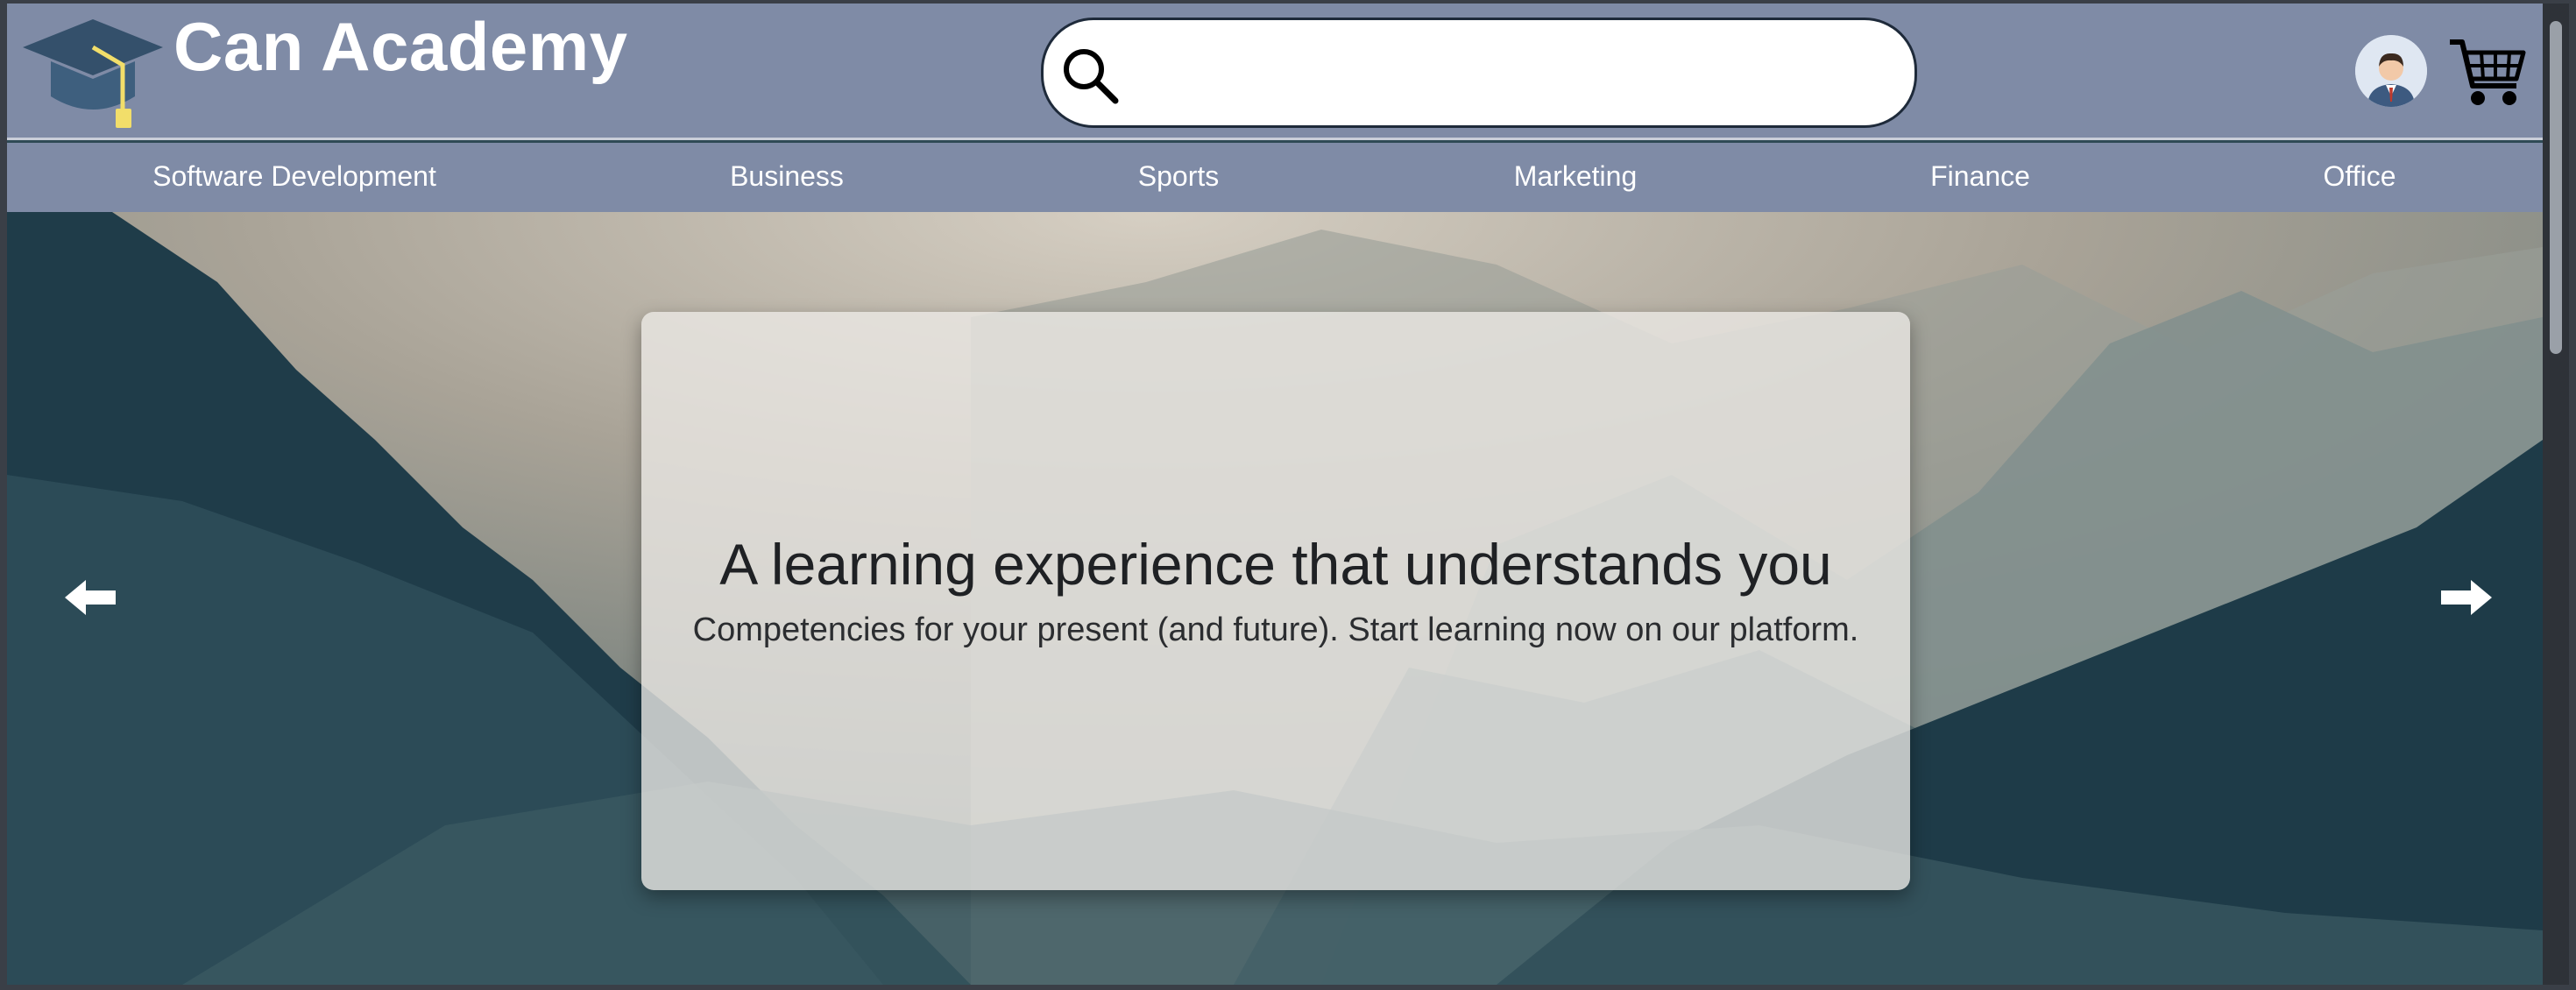 This screenshot has width=2576, height=990. What do you see at coordinates (92, 73) in the screenshot?
I see `graduation-cap-icon` at bounding box center [92, 73].